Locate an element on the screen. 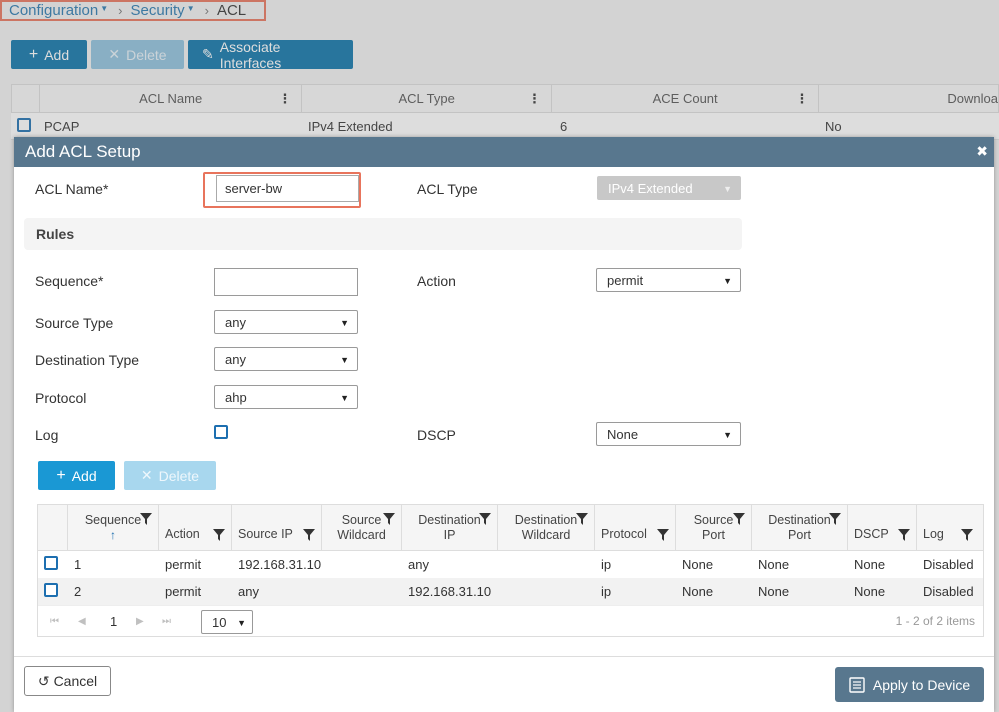 The height and width of the screenshot is (712, 999). delete-rule-button: ✕ Delete is located at coordinates (170, 475).